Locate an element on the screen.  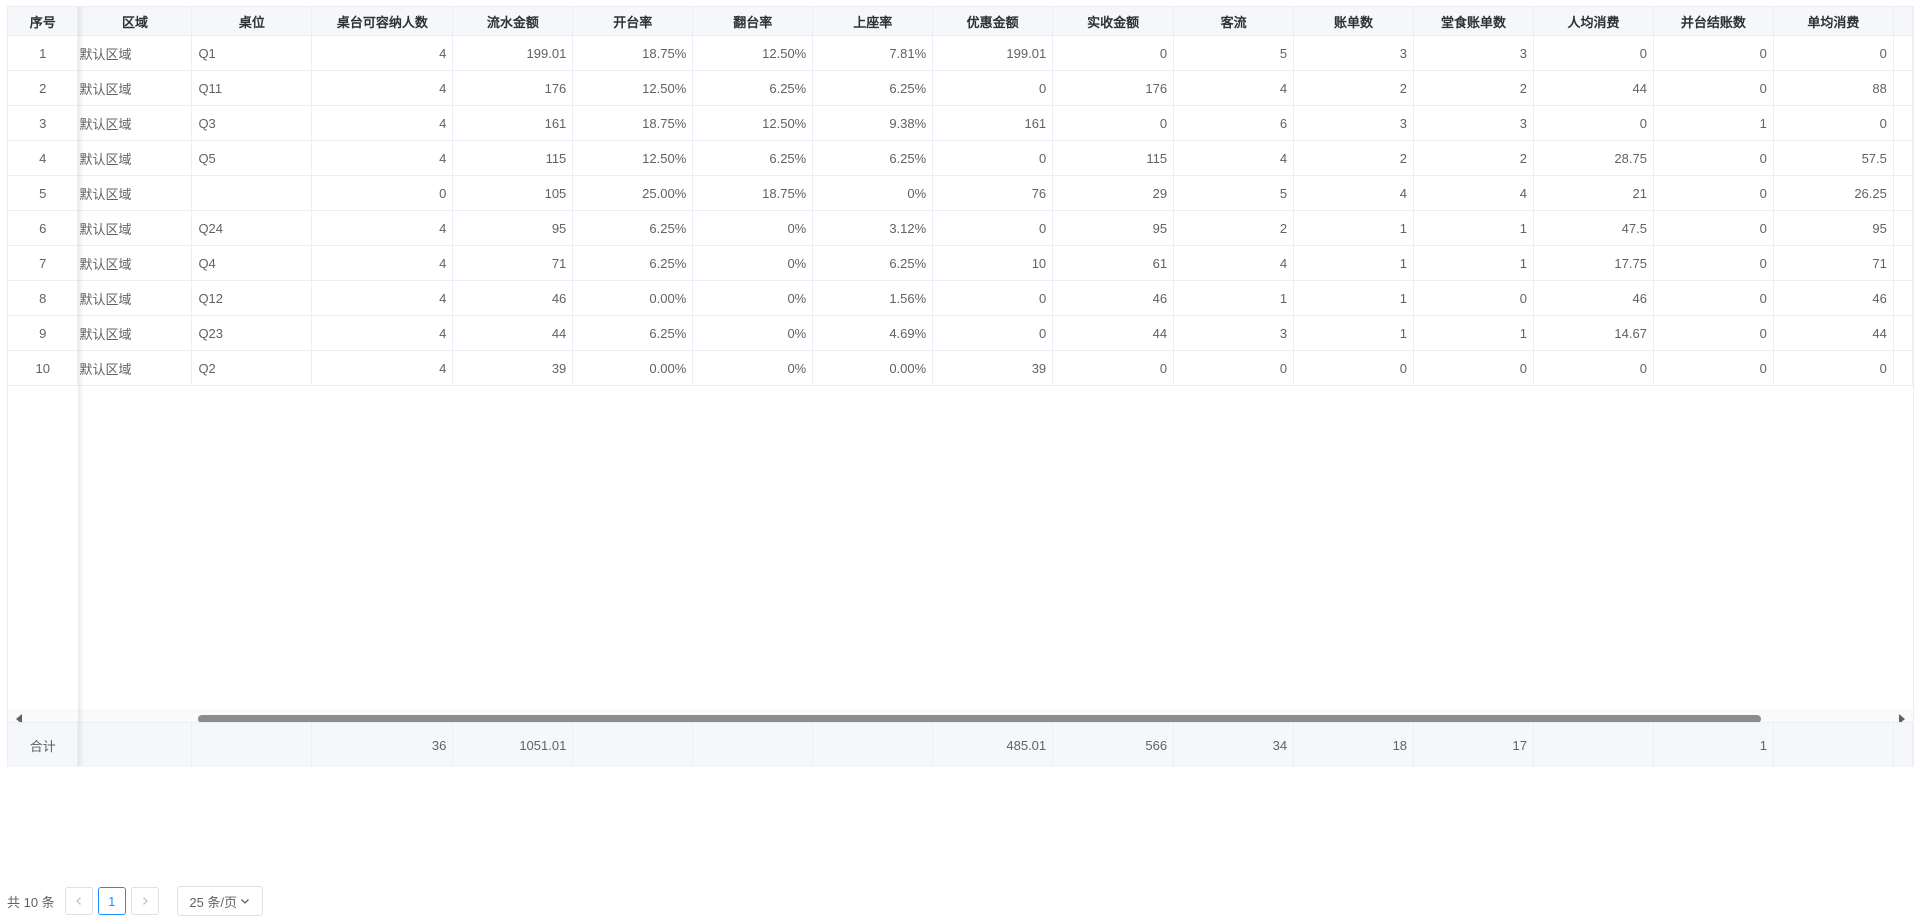
table-cell: 61 is located at coordinates (1113, 263).